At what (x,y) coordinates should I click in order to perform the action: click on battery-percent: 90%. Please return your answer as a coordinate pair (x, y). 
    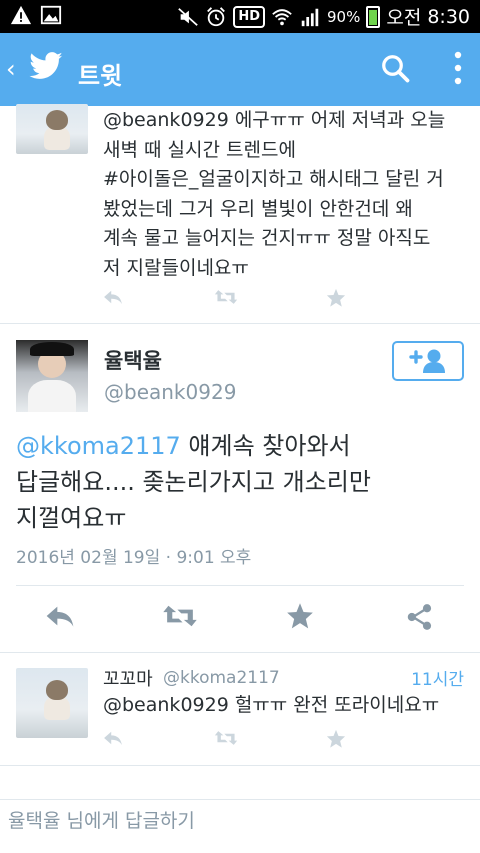
    Looking at the image, I should click on (344, 16).